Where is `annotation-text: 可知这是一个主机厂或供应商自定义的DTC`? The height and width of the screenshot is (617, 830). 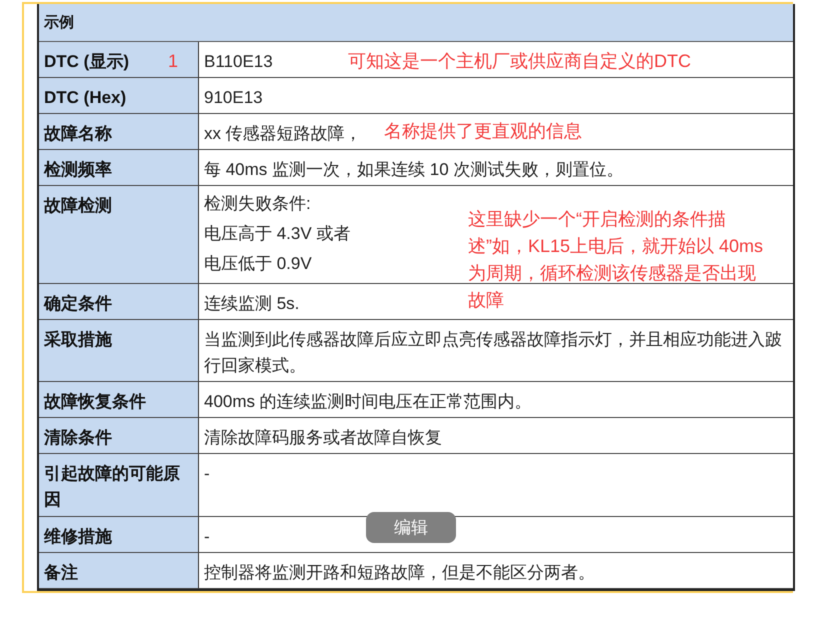 annotation-text: 可知这是一个主机厂或供应商自定义的DTC is located at coordinates (519, 61).